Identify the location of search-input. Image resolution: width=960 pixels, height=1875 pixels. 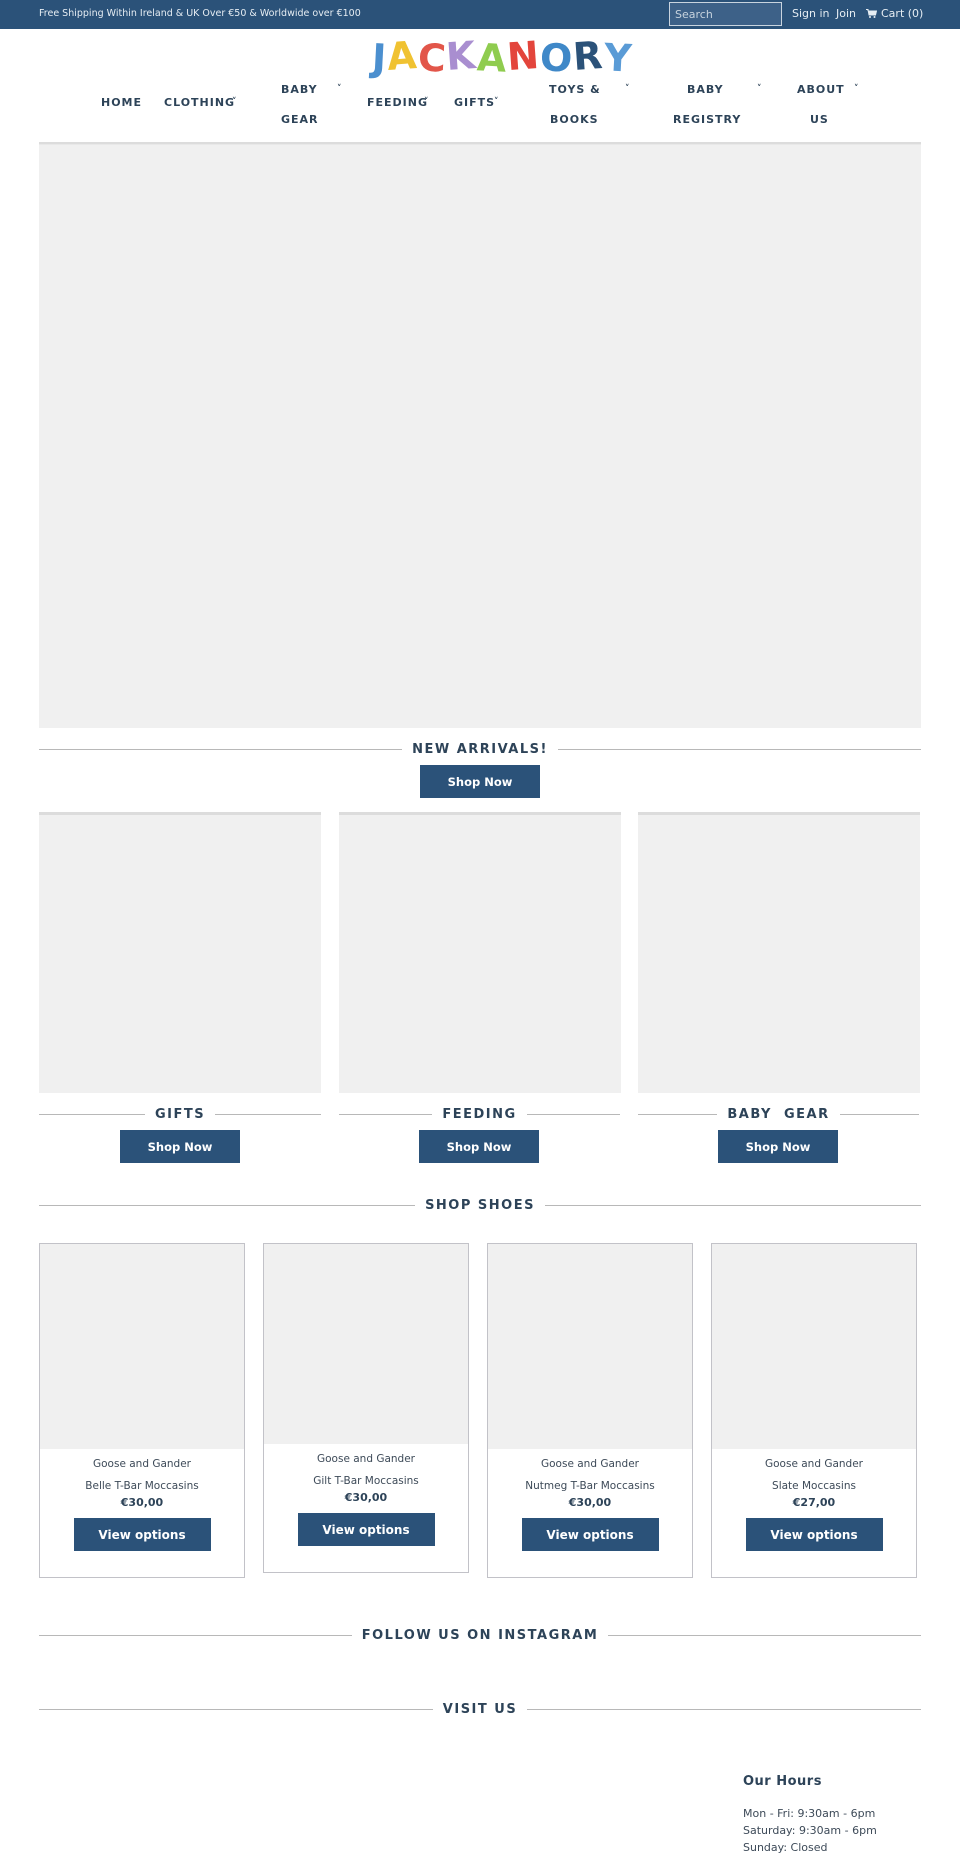
(725, 14).